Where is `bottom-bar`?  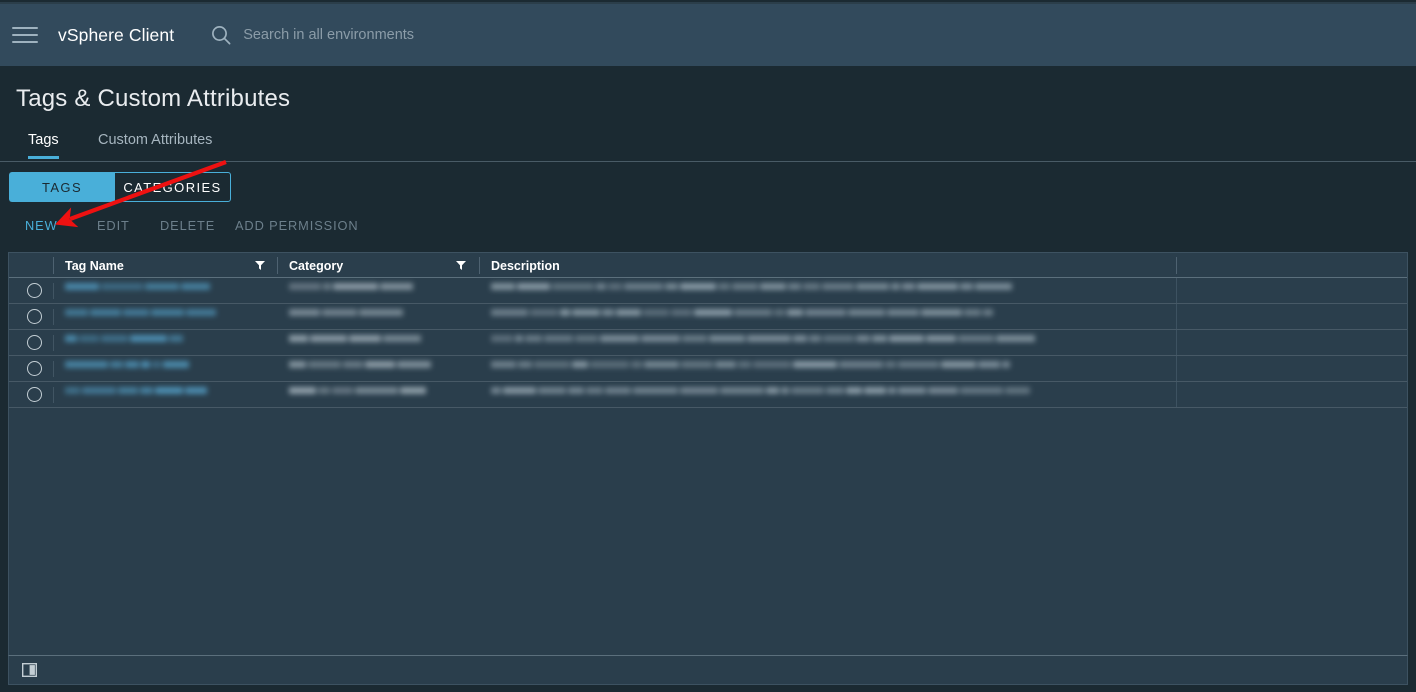 bottom-bar is located at coordinates (708, 670).